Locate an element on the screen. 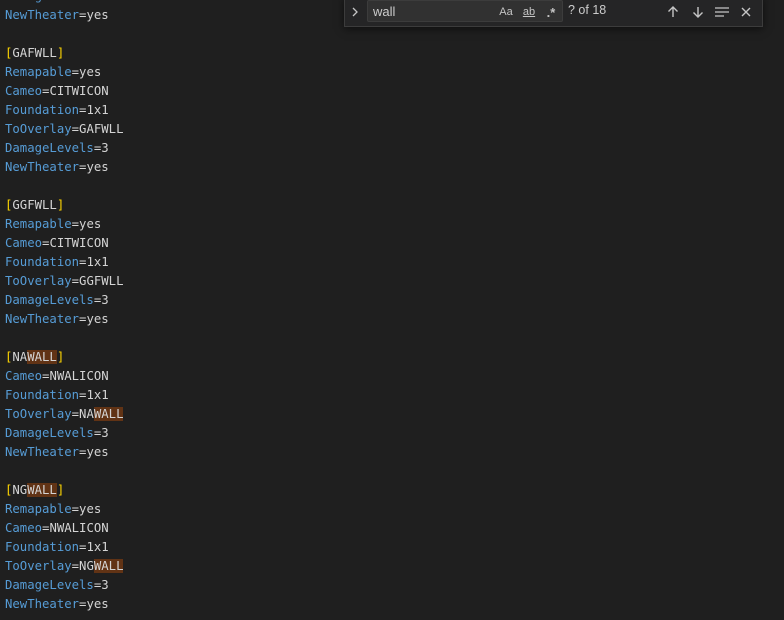 The image size is (784, 620). code-line: [NGWALL] is located at coordinates (34, 490).